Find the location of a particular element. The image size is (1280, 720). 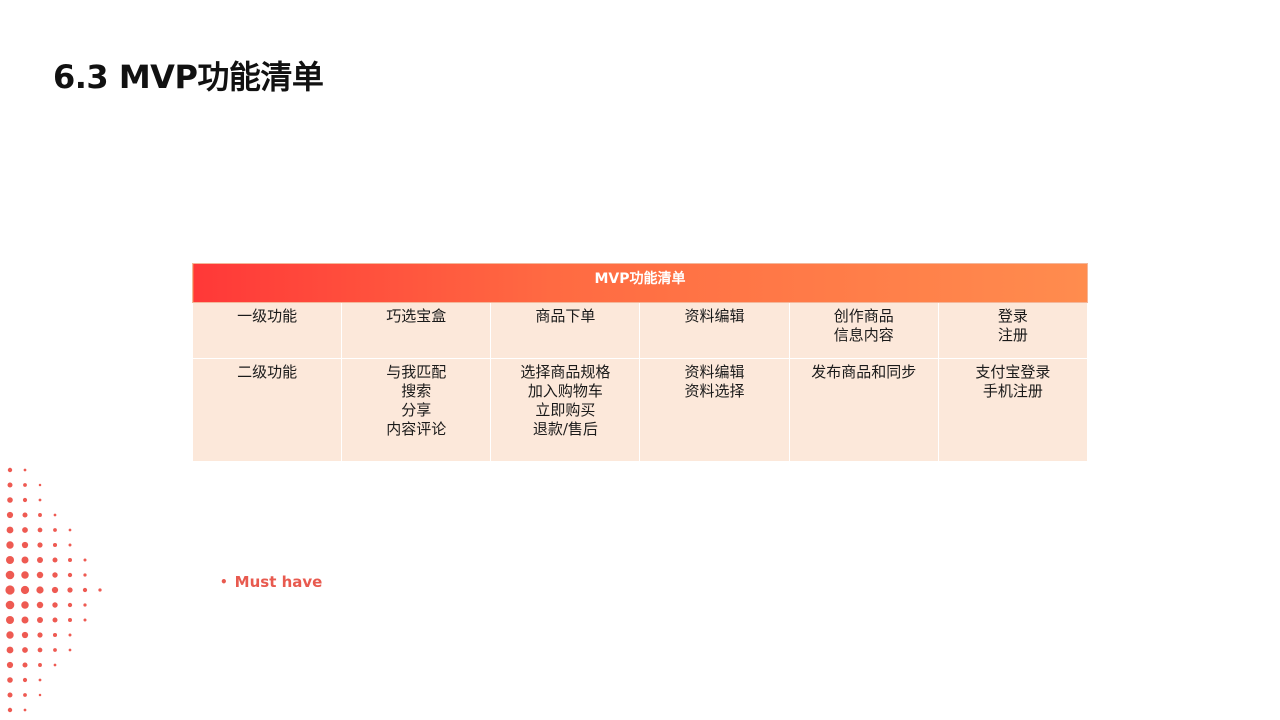

cell-text: 信息内容 is located at coordinates (863, 335).